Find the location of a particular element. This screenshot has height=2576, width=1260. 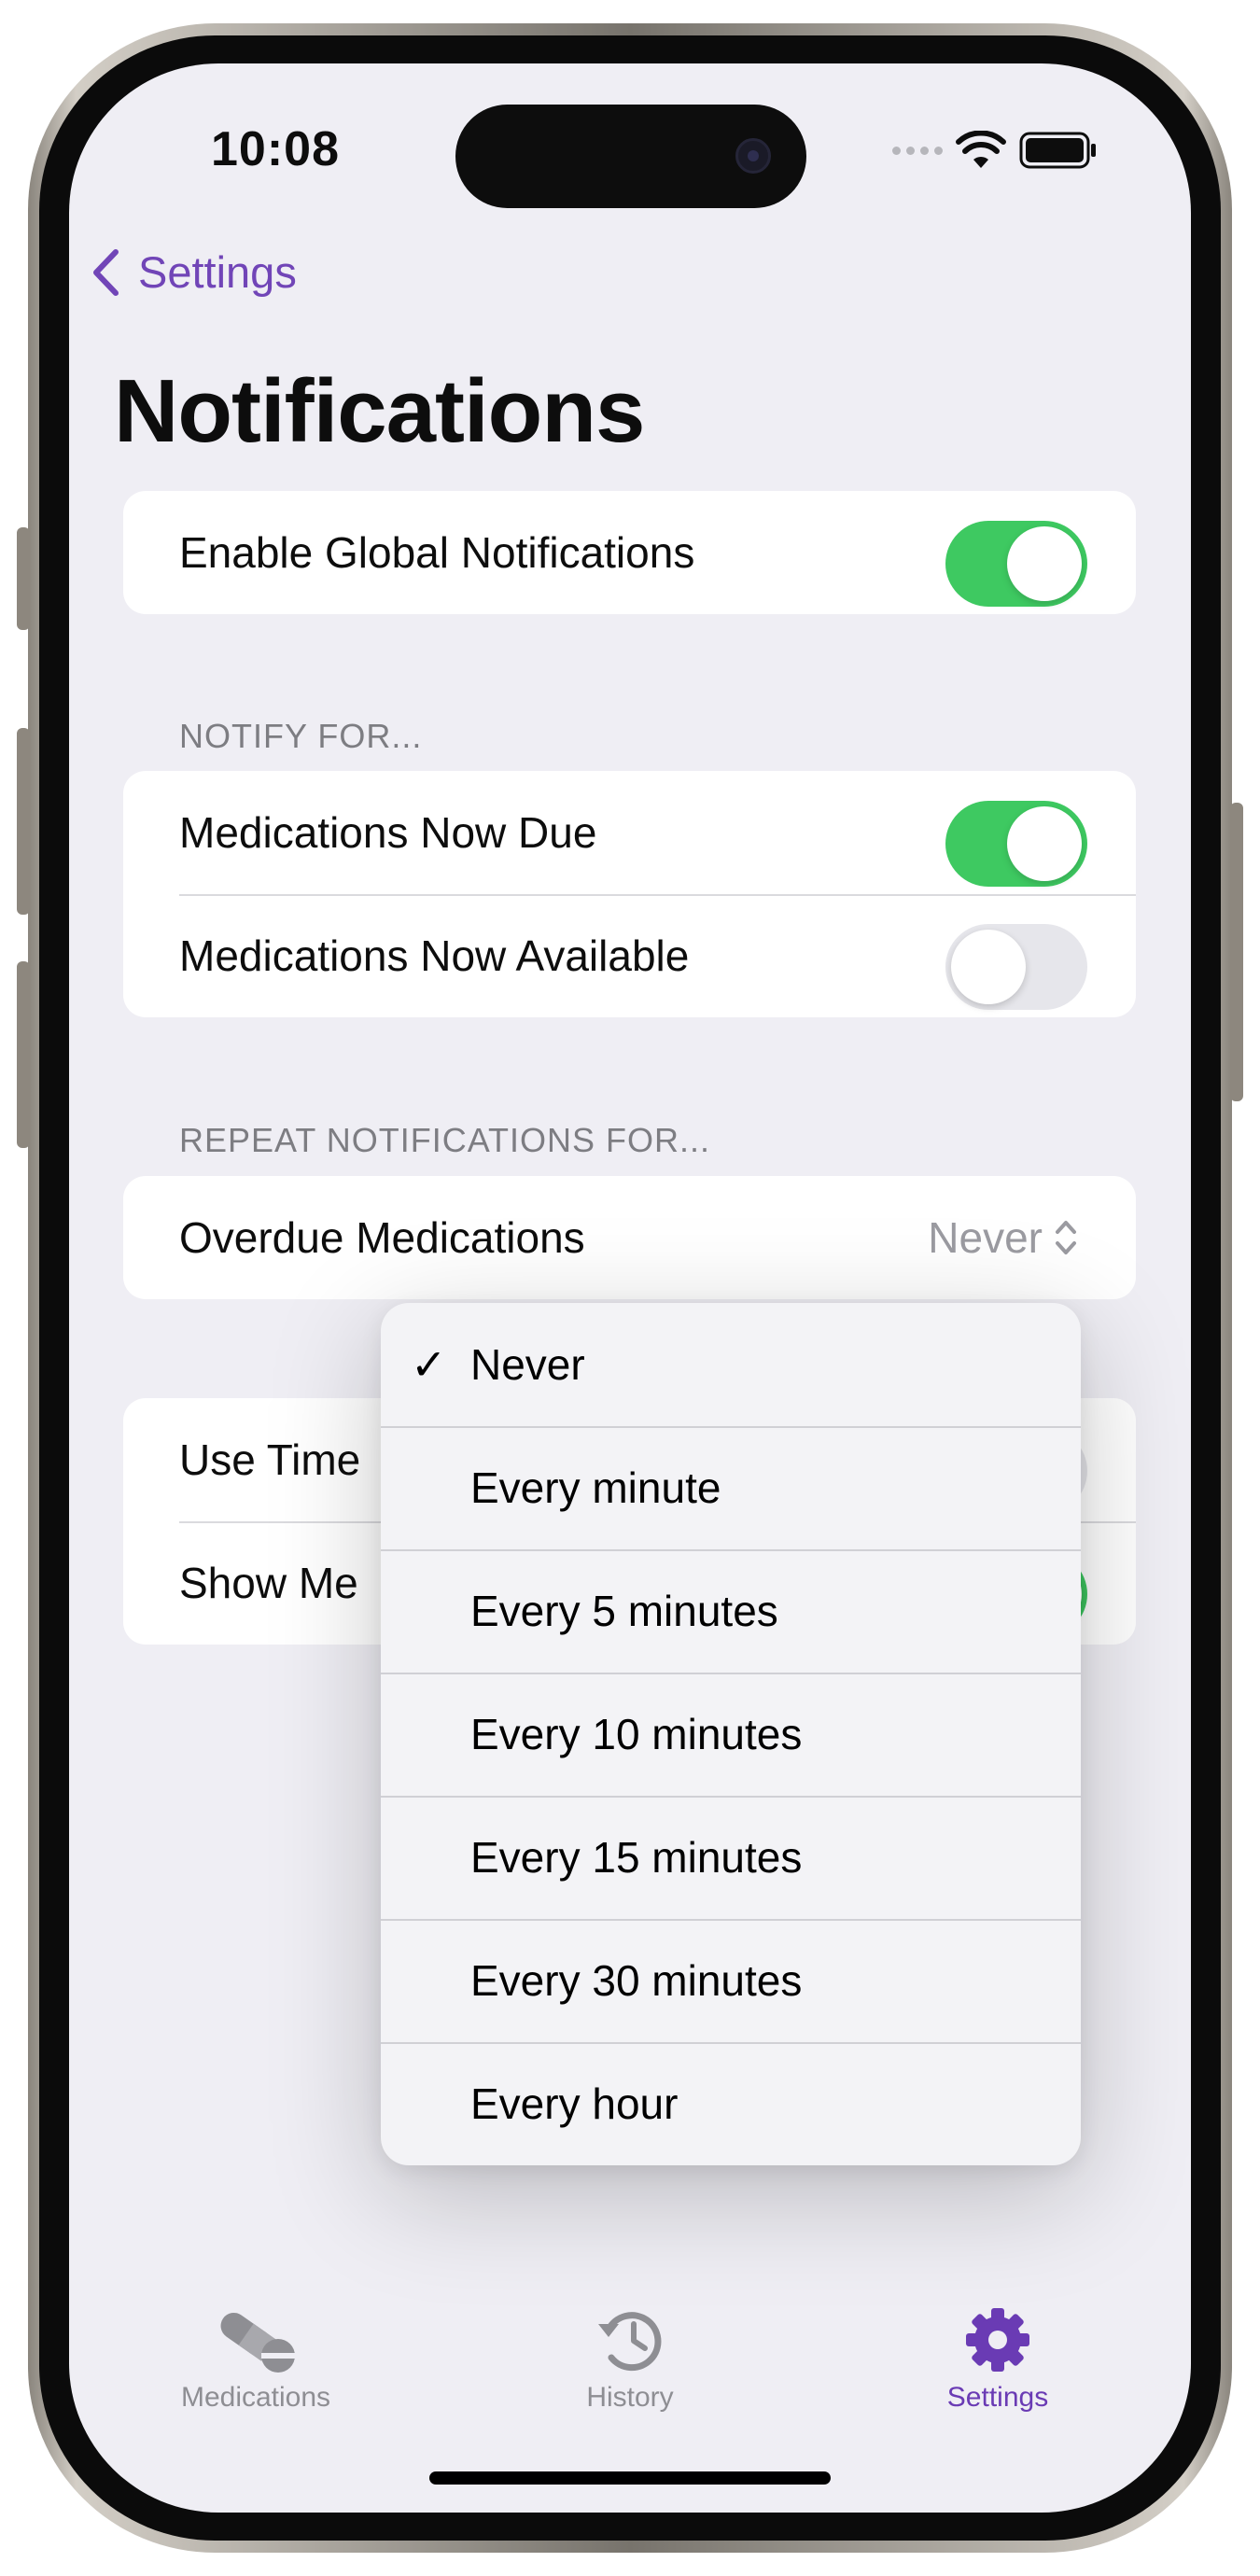

menu-item-label: Every 30 minutes is located at coordinates (636, 1980).